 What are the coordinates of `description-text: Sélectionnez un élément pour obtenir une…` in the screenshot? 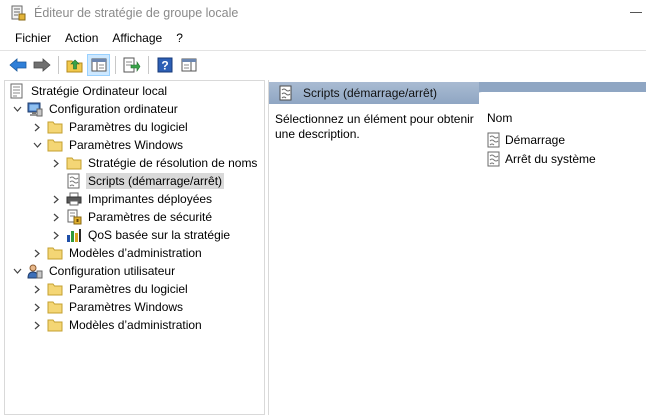 It's located at (374, 126).